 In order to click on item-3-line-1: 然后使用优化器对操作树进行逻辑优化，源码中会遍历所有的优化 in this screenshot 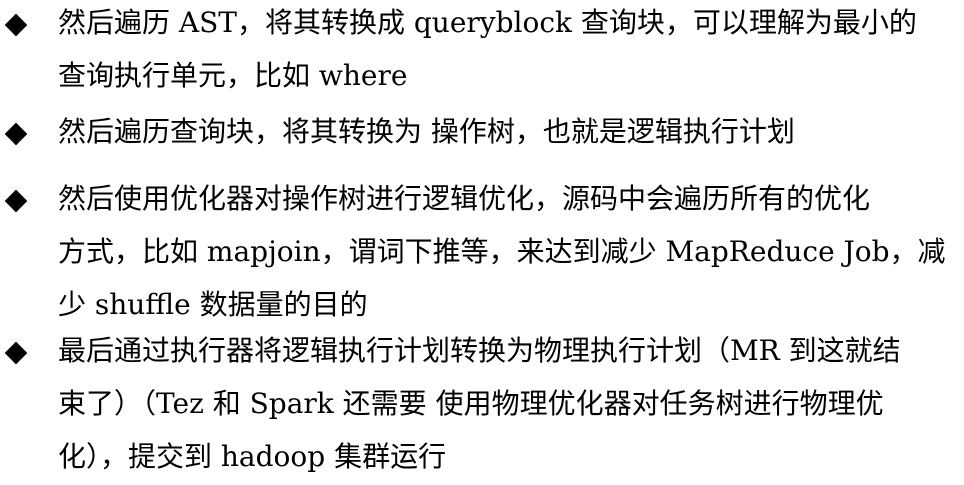, I will do `click(464, 198)`.